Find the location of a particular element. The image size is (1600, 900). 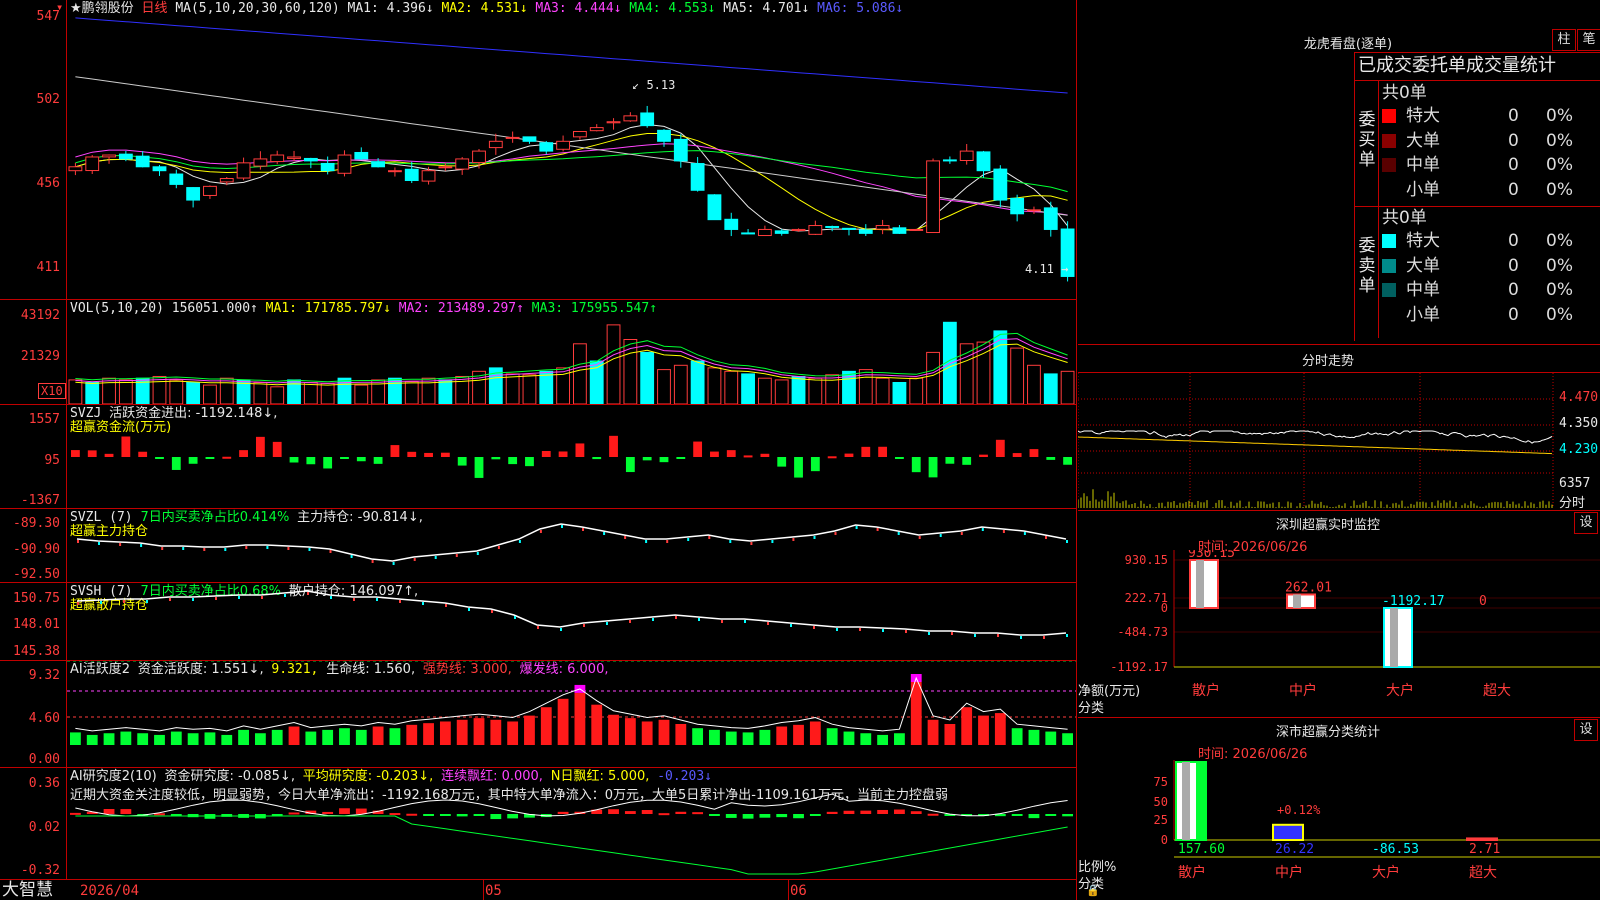

svzj-axis-label: 1557 is located at coordinates (44, 419).